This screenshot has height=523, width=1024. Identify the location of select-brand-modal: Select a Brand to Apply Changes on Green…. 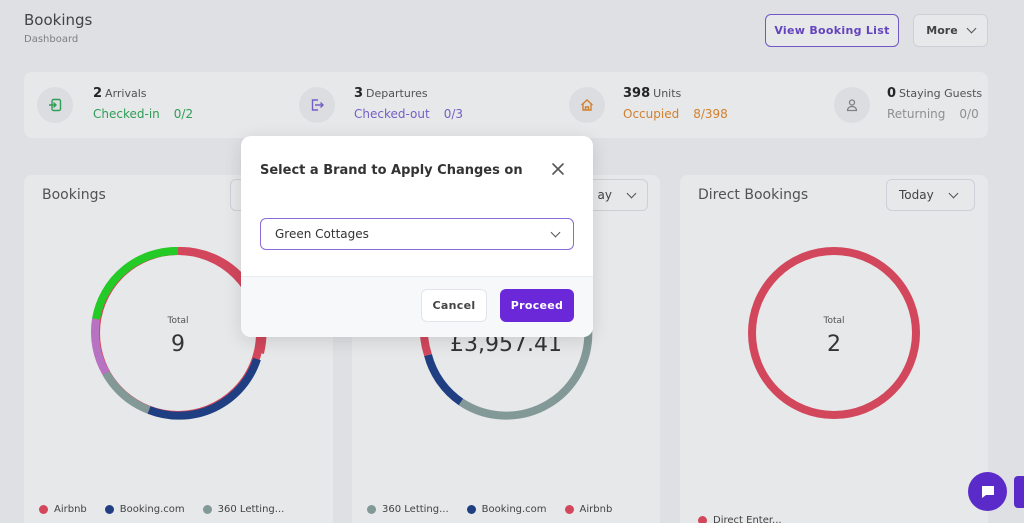
(417, 236).